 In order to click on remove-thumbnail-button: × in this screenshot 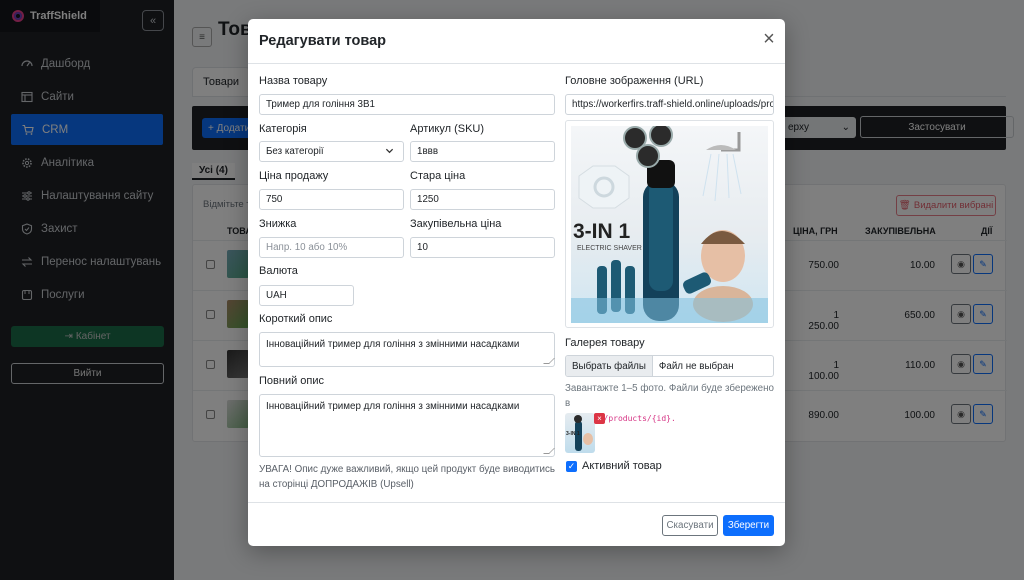, I will do `click(599, 418)`.